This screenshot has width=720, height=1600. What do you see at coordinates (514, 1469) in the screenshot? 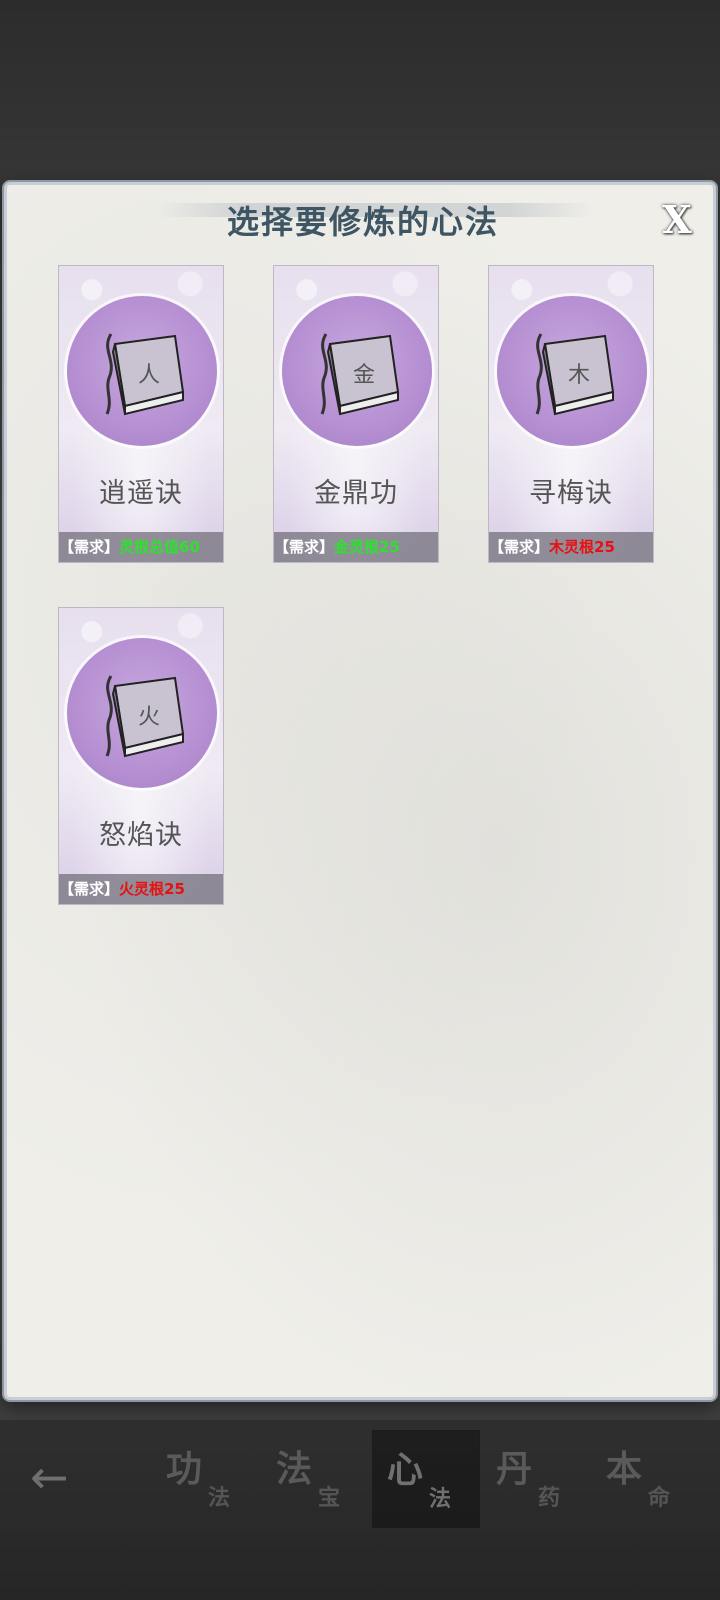
I see `tab-label: 丹` at bounding box center [514, 1469].